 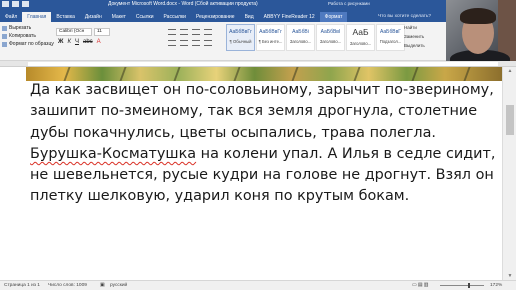 What do you see at coordinates (4, 36) in the screenshot?
I see `copy-icon` at bounding box center [4, 36].